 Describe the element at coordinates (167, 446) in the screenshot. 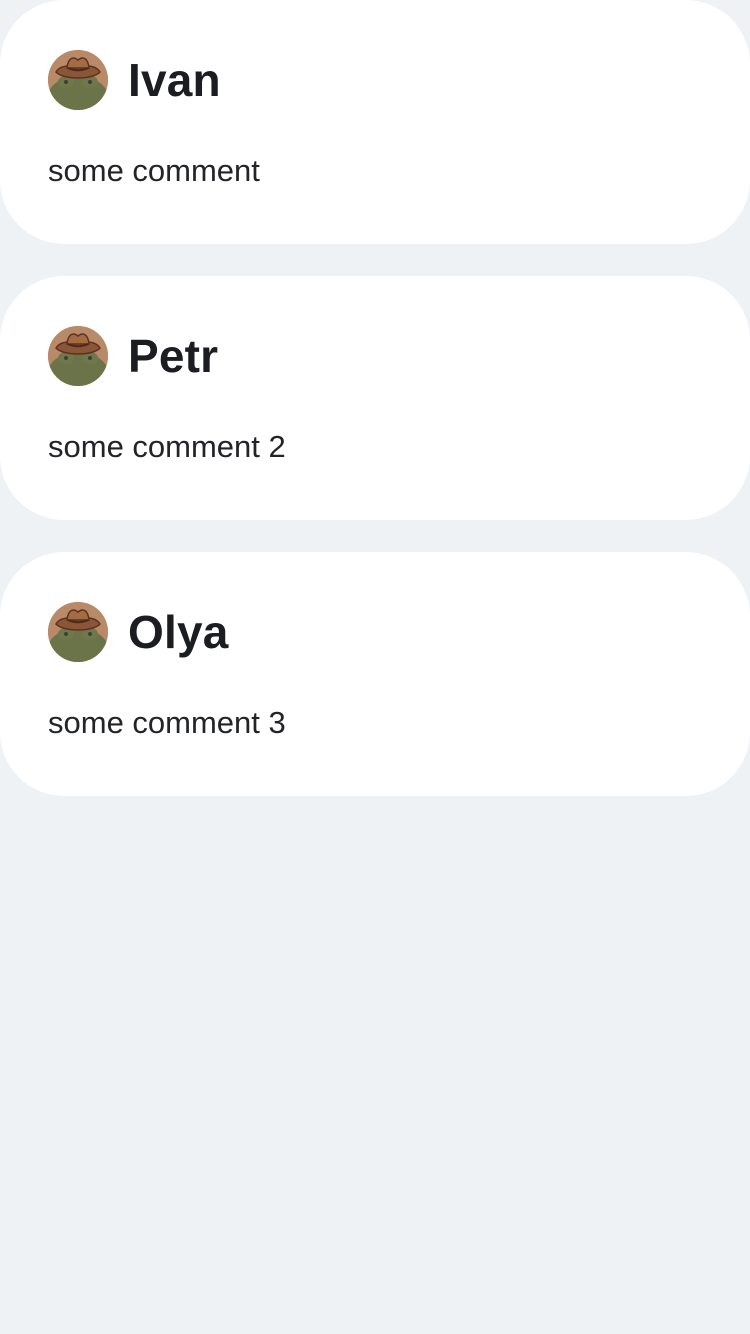

I see `comment-text: some comment 2` at that location.